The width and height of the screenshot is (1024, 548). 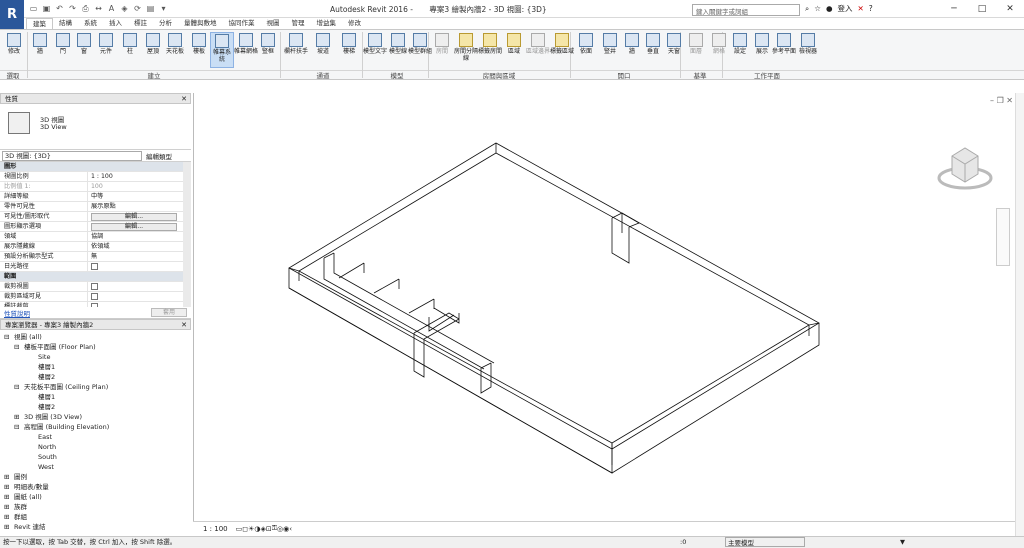 What do you see at coordinates (466, 50) in the screenshot?
I see `ribbon-button-19: 房間分隔線` at bounding box center [466, 50].